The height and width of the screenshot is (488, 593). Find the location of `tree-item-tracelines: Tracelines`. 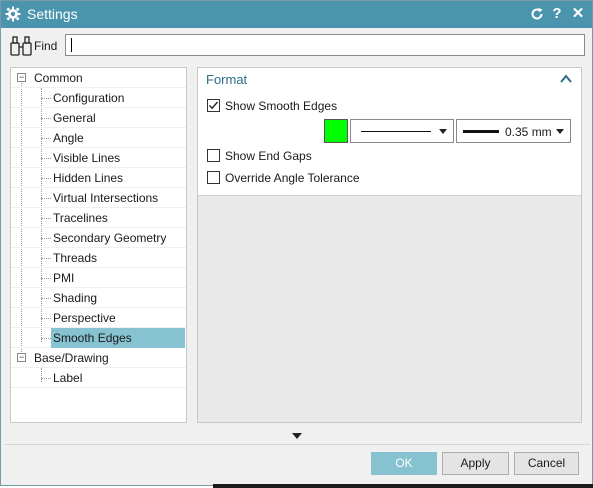

tree-item-tracelines: Tracelines is located at coordinates (98, 218).